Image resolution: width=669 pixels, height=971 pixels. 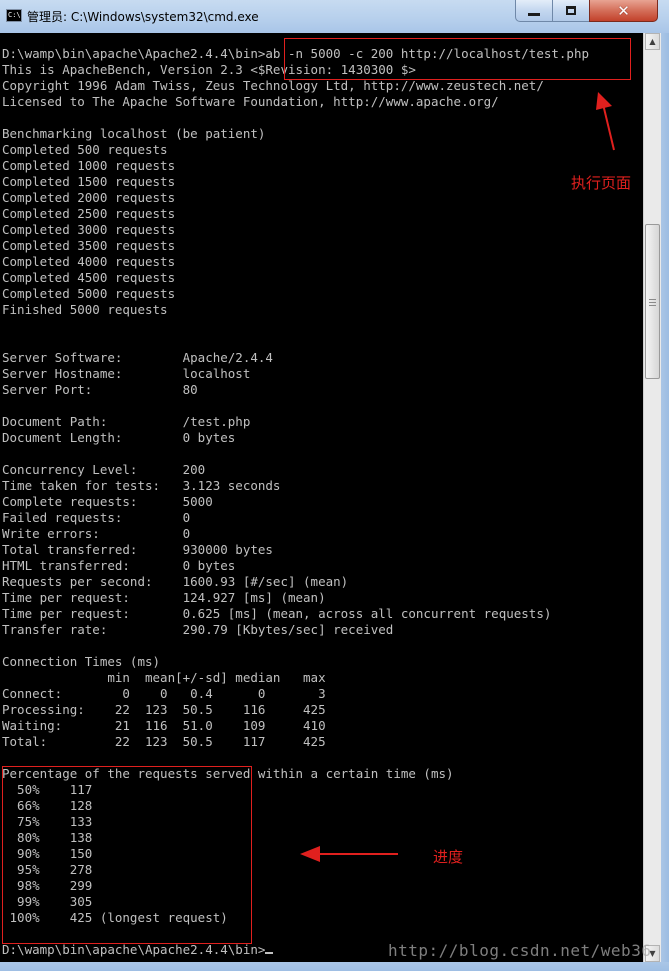 I want to click on console-line: Complete requests: 5000, so click(x=107, y=501).